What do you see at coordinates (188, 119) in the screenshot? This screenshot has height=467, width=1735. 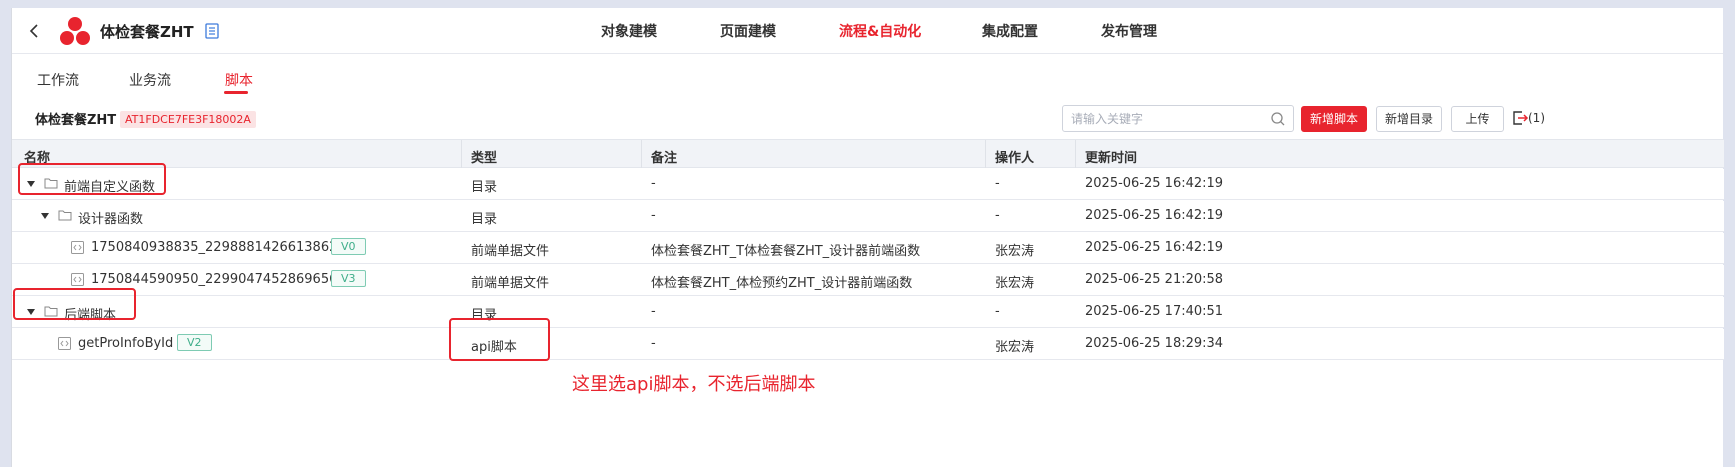 I see `project-code-badge: AT1FDCE7FE3F18002A` at bounding box center [188, 119].